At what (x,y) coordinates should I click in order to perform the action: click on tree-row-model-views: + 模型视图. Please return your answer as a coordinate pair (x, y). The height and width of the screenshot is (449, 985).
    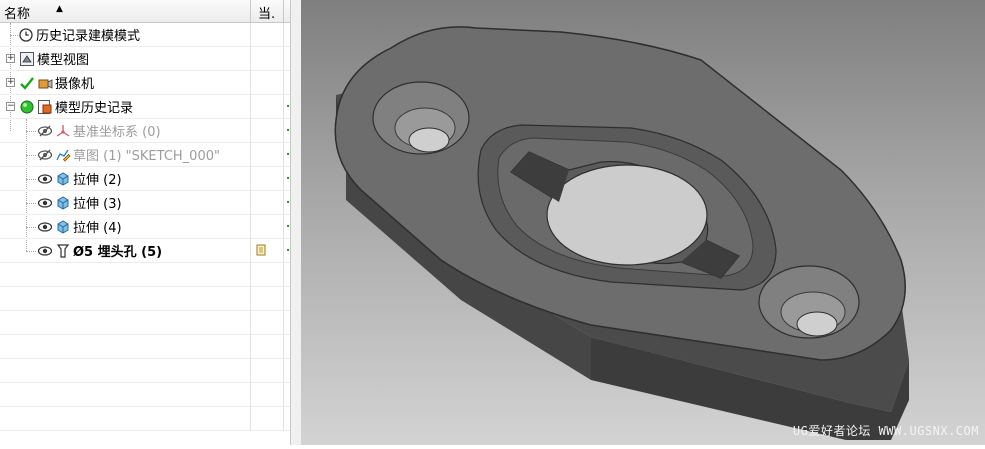
    Looking at the image, I should click on (145, 59).